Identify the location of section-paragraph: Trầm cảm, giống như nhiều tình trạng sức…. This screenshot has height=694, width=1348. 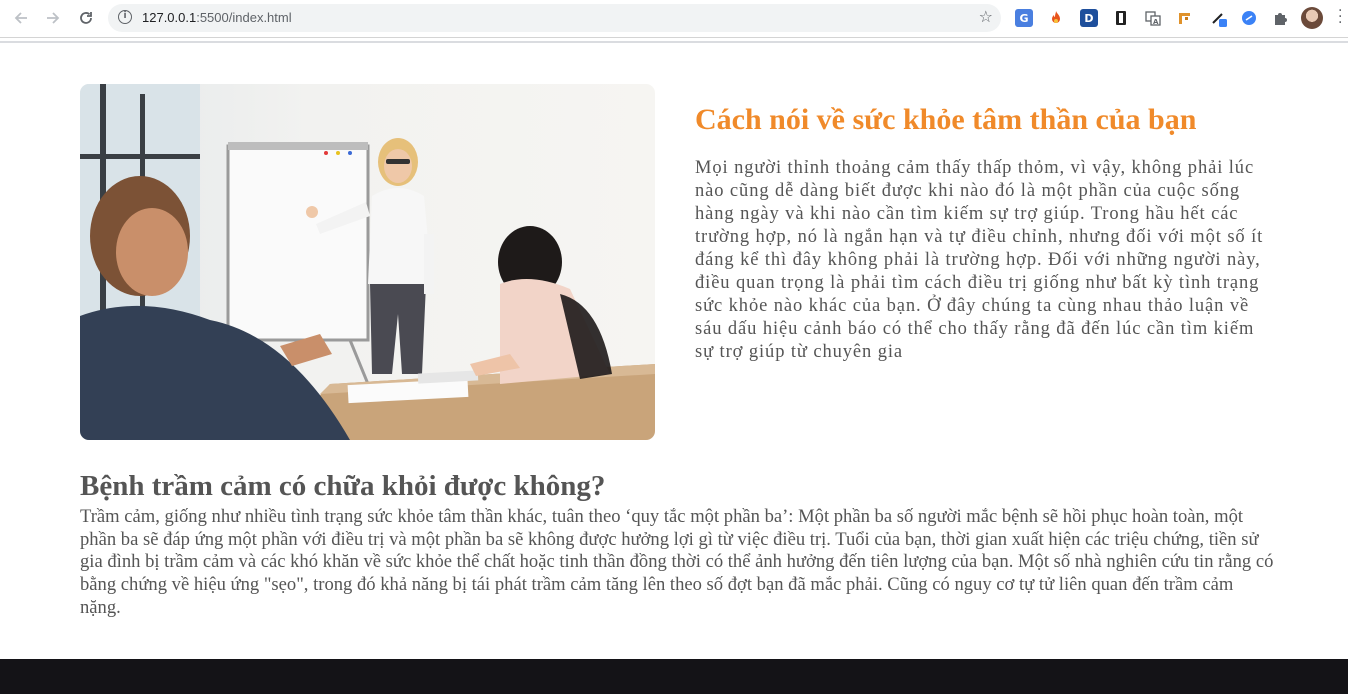
(677, 562).